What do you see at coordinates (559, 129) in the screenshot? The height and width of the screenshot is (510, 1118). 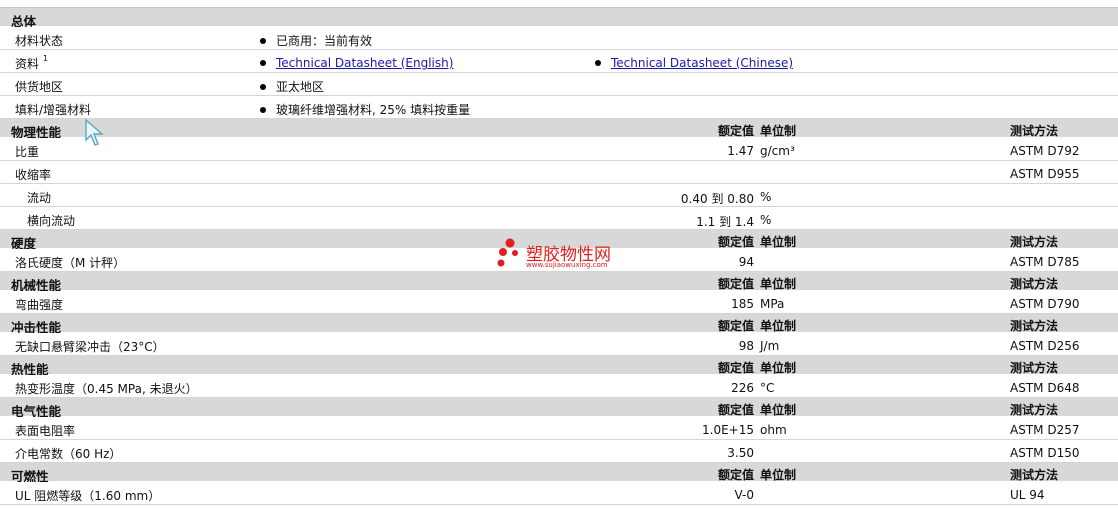 I see `section-header-physical: 物理性能 额定值 单位制 测试方法` at bounding box center [559, 129].